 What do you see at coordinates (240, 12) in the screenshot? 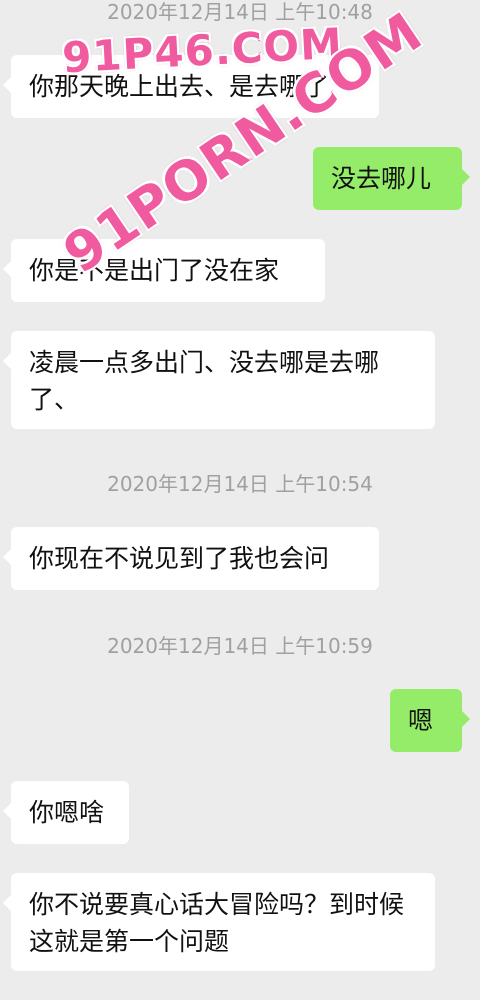
I see `timestamp: 2020年12月14日 上午10:48` at bounding box center [240, 12].